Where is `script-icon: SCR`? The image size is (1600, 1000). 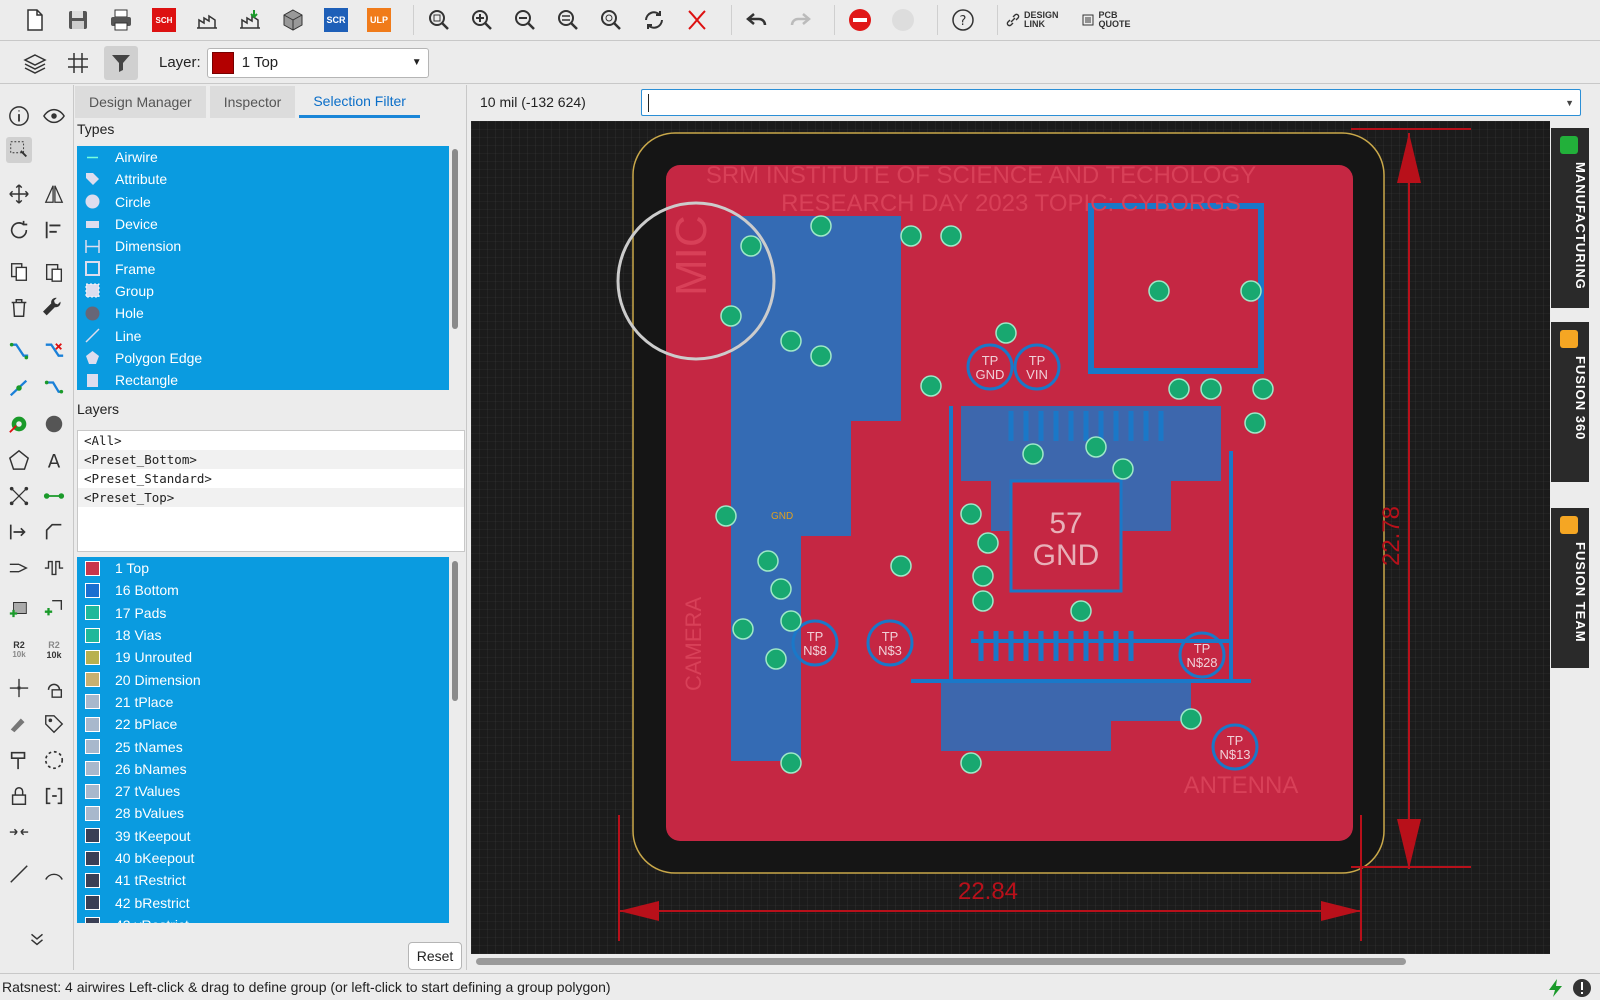 script-icon: SCR is located at coordinates (336, 20).